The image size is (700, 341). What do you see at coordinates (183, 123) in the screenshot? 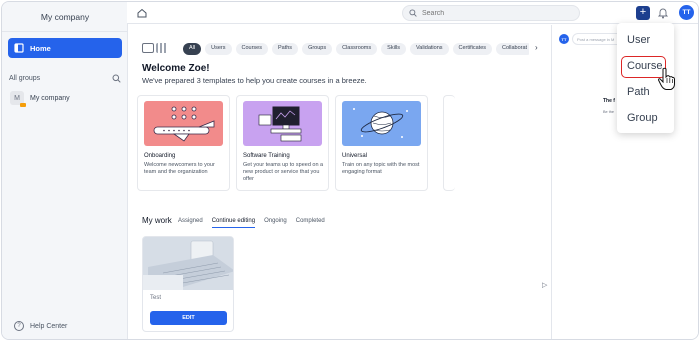
I see `onboarding-illustration` at bounding box center [183, 123].